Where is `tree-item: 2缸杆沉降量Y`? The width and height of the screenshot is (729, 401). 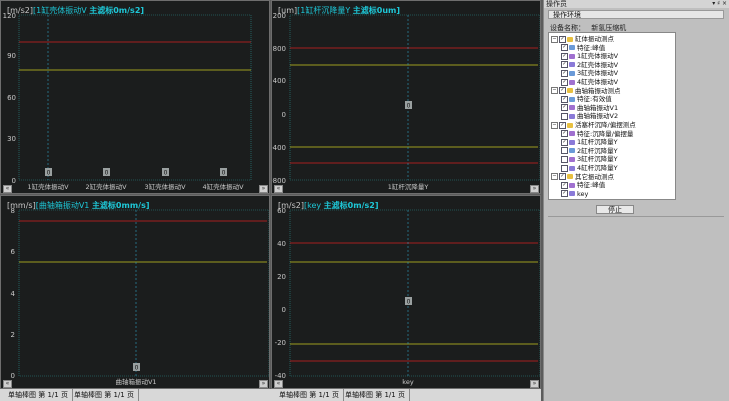
tree-item: 2缸杆沉降量Y is located at coordinates (589, 151).